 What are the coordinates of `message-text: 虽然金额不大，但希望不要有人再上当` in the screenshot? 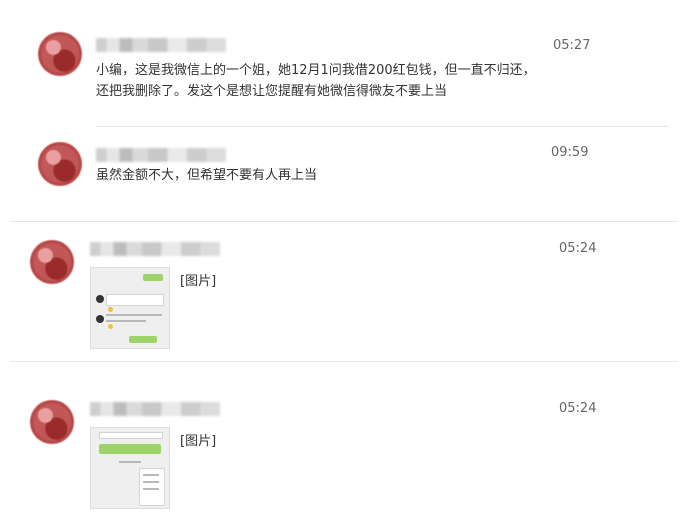 It's located at (207, 175).